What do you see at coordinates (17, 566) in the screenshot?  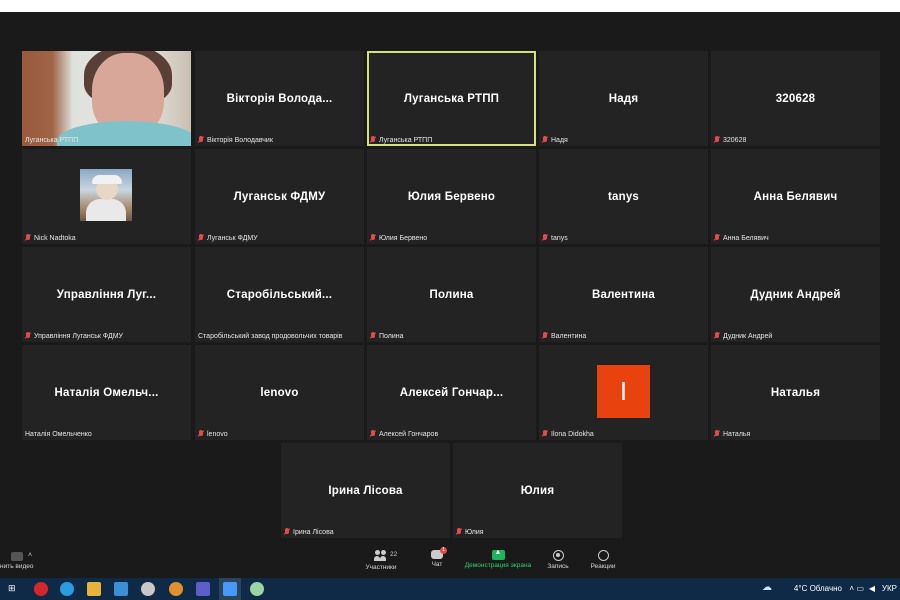 I see `stop-video-label: нить видео` at bounding box center [17, 566].